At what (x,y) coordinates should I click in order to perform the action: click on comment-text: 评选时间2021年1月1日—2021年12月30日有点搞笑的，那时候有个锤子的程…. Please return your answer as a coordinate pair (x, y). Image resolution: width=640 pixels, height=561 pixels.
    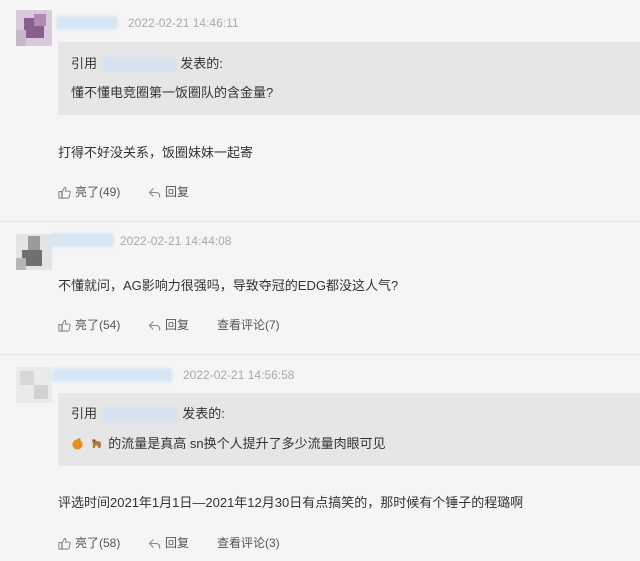
    Looking at the image, I should click on (291, 502).